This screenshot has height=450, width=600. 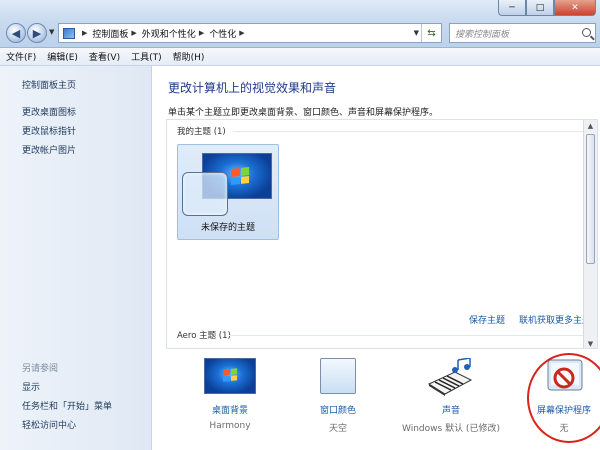 What do you see at coordinates (227, 228) in the screenshot?
I see `theme-caption: 未保存的主题` at bounding box center [227, 228].